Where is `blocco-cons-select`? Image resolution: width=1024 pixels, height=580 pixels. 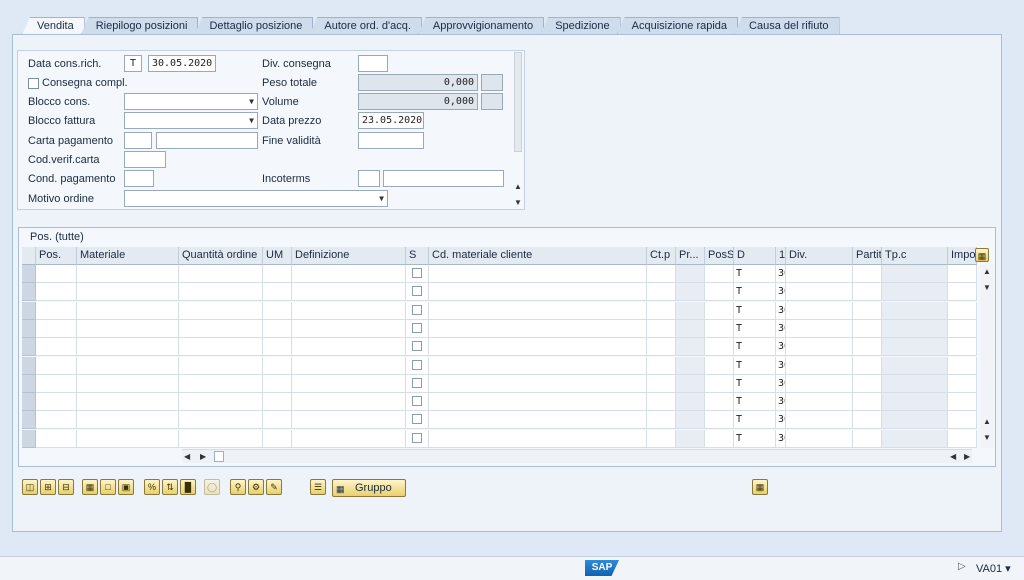
blocco-cons-select is located at coordinates (191, 101).